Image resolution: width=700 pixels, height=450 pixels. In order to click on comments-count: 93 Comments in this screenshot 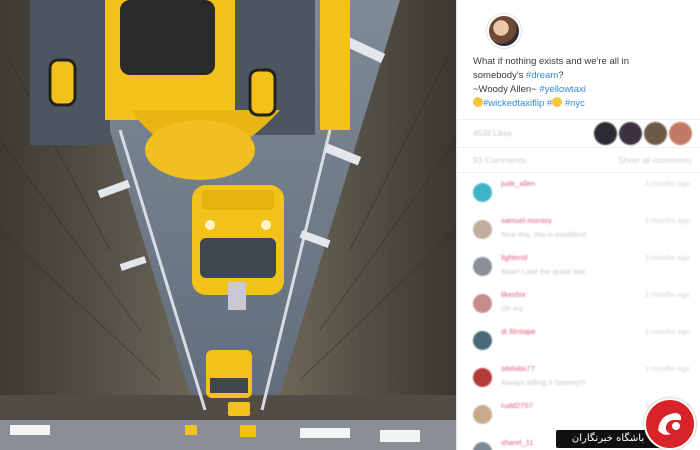, I will do `click(499, 160)`.